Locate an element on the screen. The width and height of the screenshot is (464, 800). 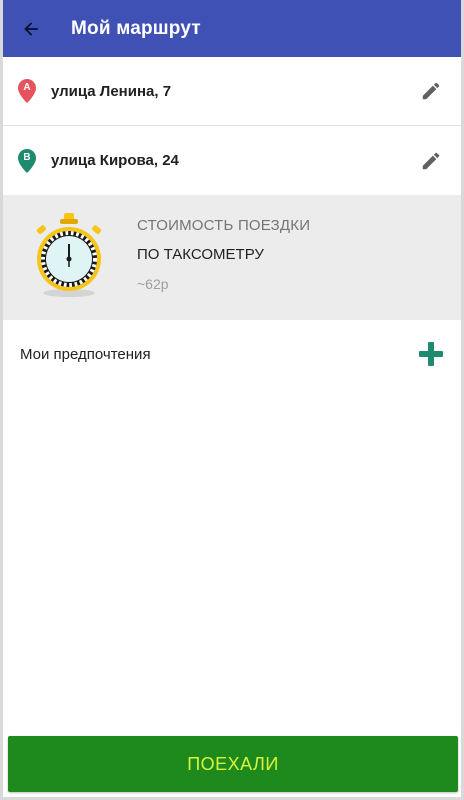
edit-address-b-button is located at coordinates (431, 161).